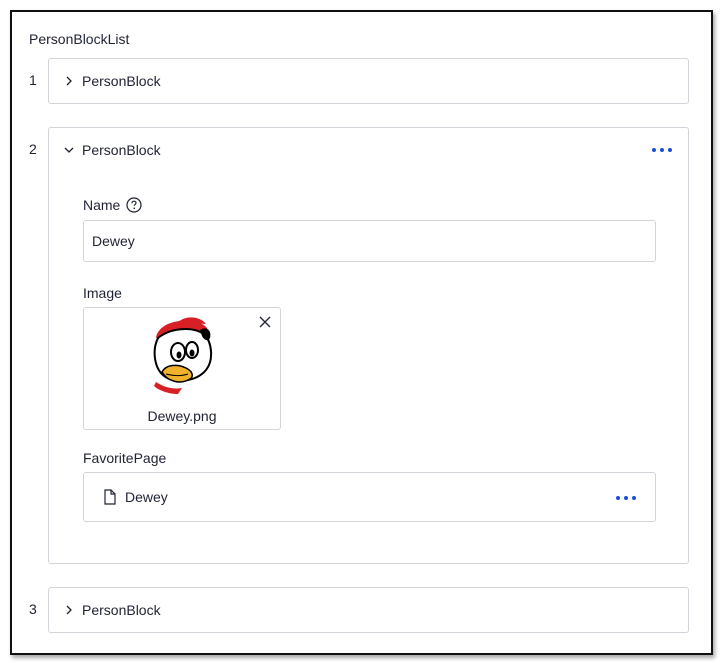 This screenshot has width=725, height=663. Describe the element at coordinates (79, 39) in the screenshot. I see `list-title: PersonBlockList` at that location.